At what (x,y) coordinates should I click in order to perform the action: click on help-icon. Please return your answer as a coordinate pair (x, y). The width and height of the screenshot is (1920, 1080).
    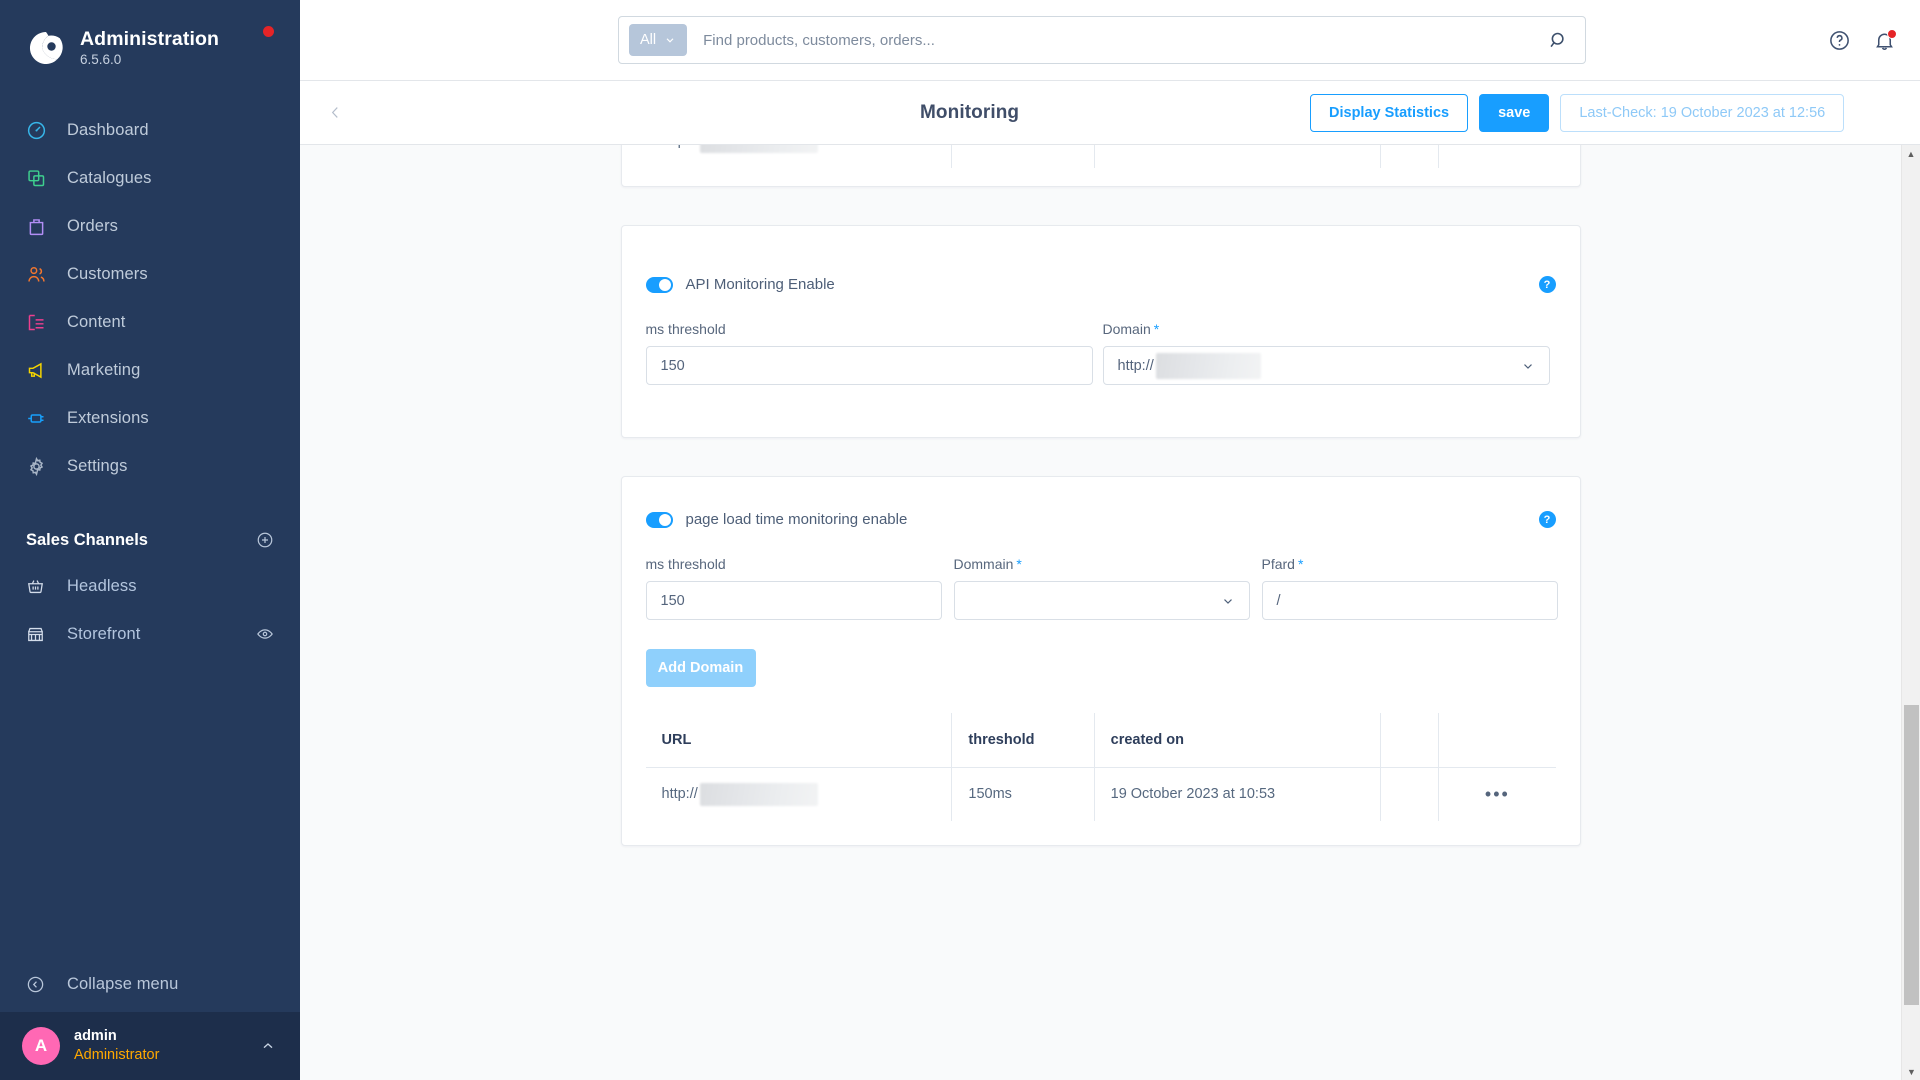
    Looking at the image, I should click on (1839, 40).